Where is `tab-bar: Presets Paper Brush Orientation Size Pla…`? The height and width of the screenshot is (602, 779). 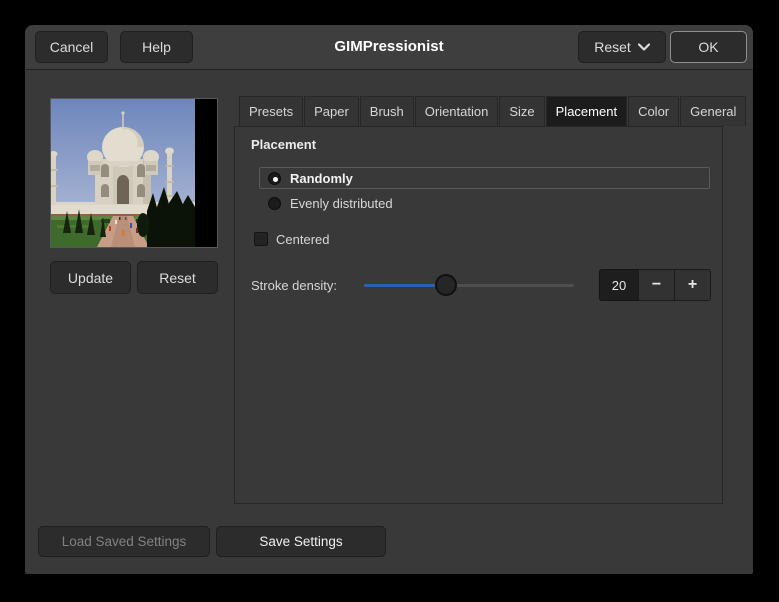
tab-bar: Presets Paper Brush Orientation Size Pla… is located at coordinates (490, 111).